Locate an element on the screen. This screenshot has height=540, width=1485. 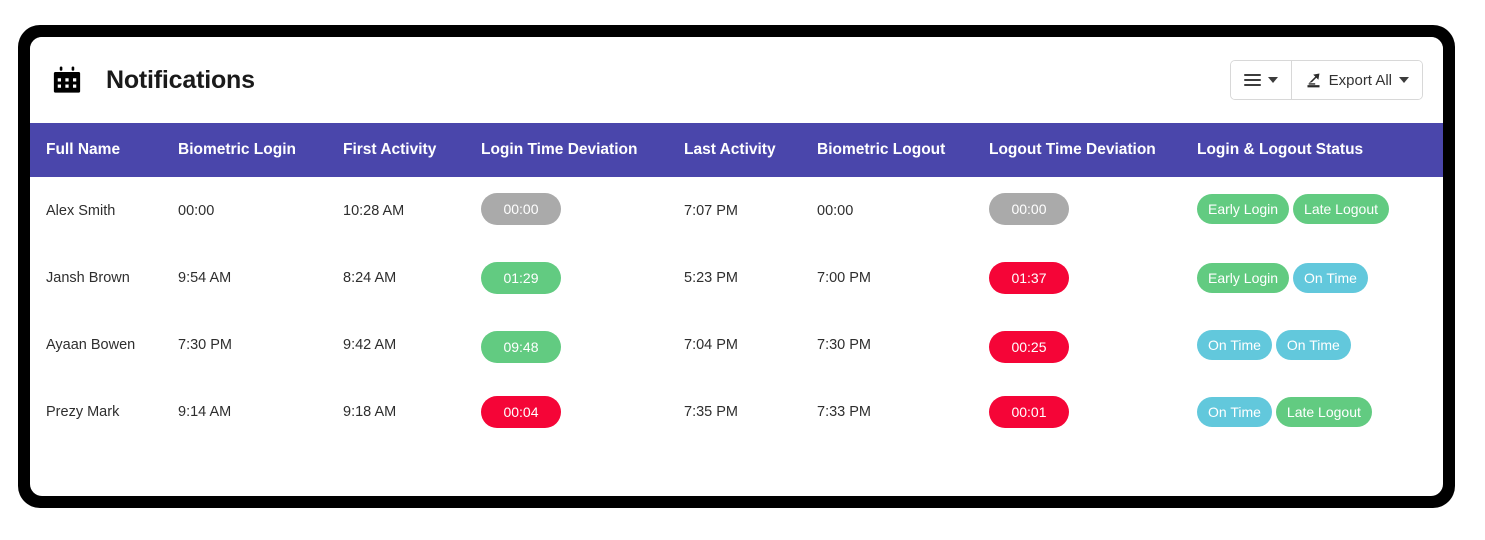
column-header-login-logout-status: Login & Logout Status is located at coordinates (1320, 150).